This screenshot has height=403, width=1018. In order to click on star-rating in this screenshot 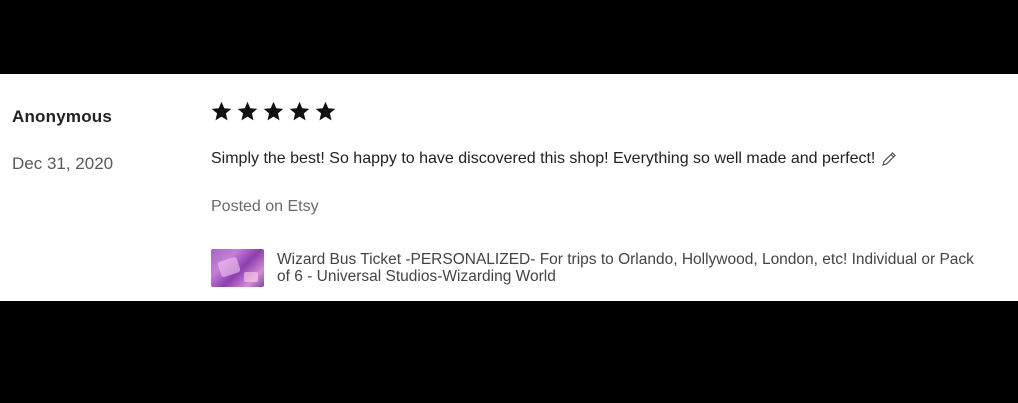, I will do `click(273, 111)`.